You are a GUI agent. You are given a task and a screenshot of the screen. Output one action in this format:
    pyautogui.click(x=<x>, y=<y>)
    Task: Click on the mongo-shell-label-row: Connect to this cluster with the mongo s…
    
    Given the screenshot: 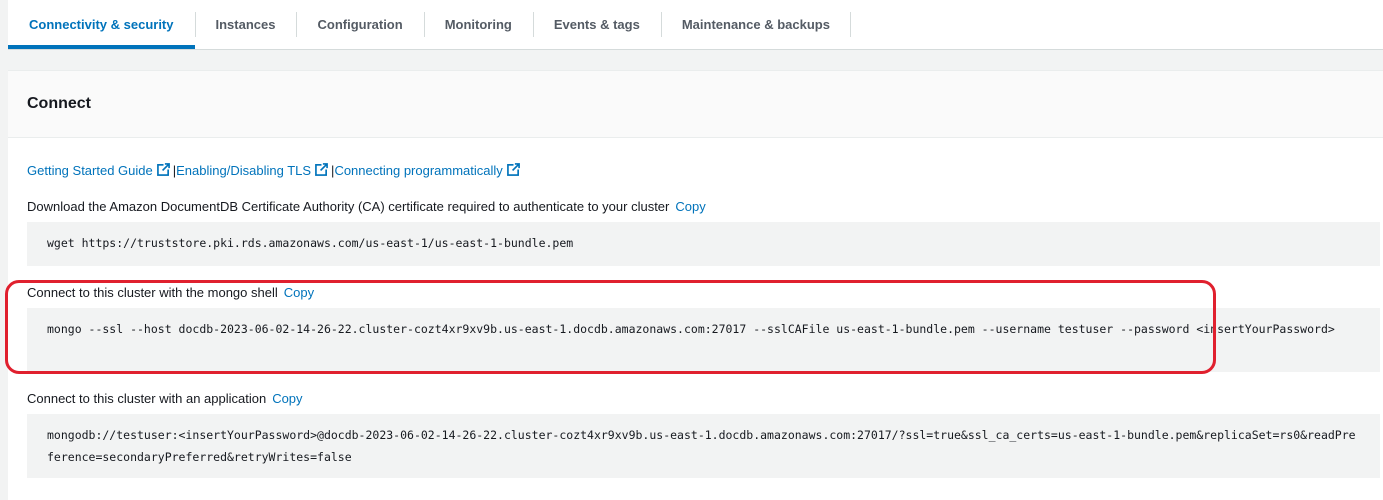 What is the action you would take?
    pyautogui.click(x=170, y=292)
    